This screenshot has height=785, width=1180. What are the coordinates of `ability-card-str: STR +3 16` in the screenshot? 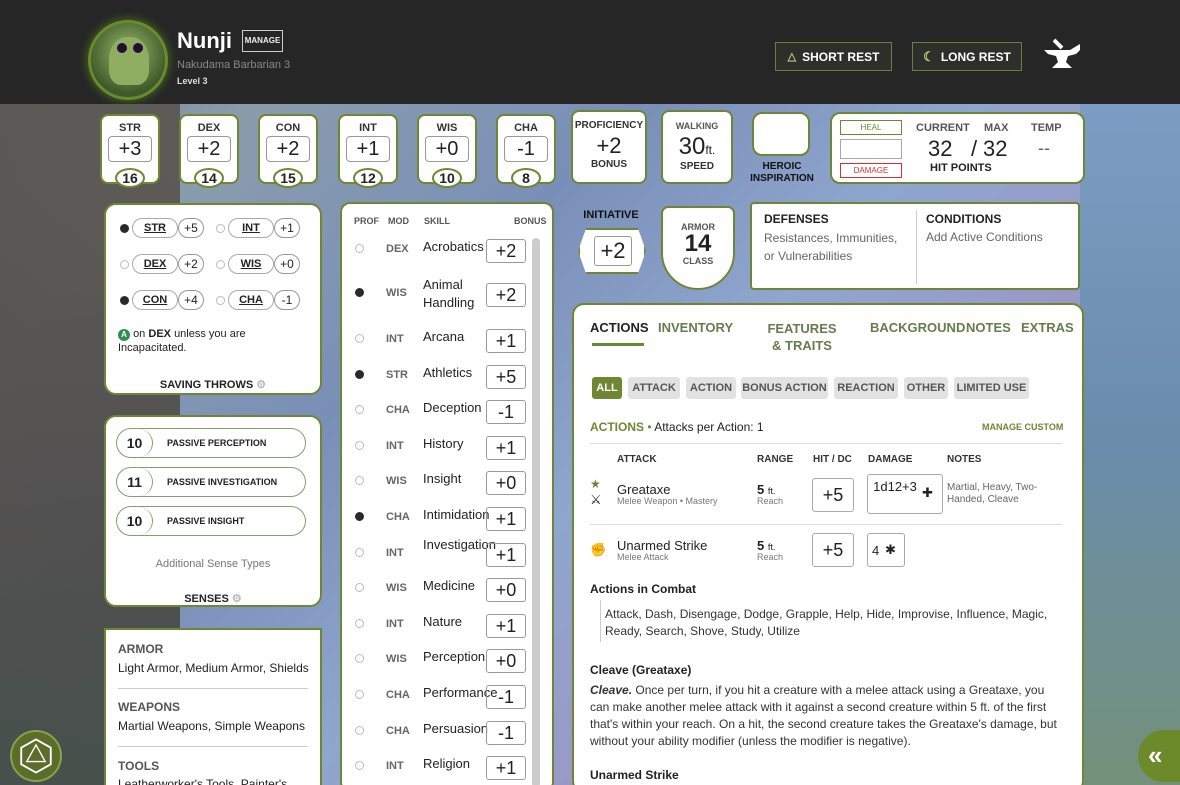 It's located at (130, 151).